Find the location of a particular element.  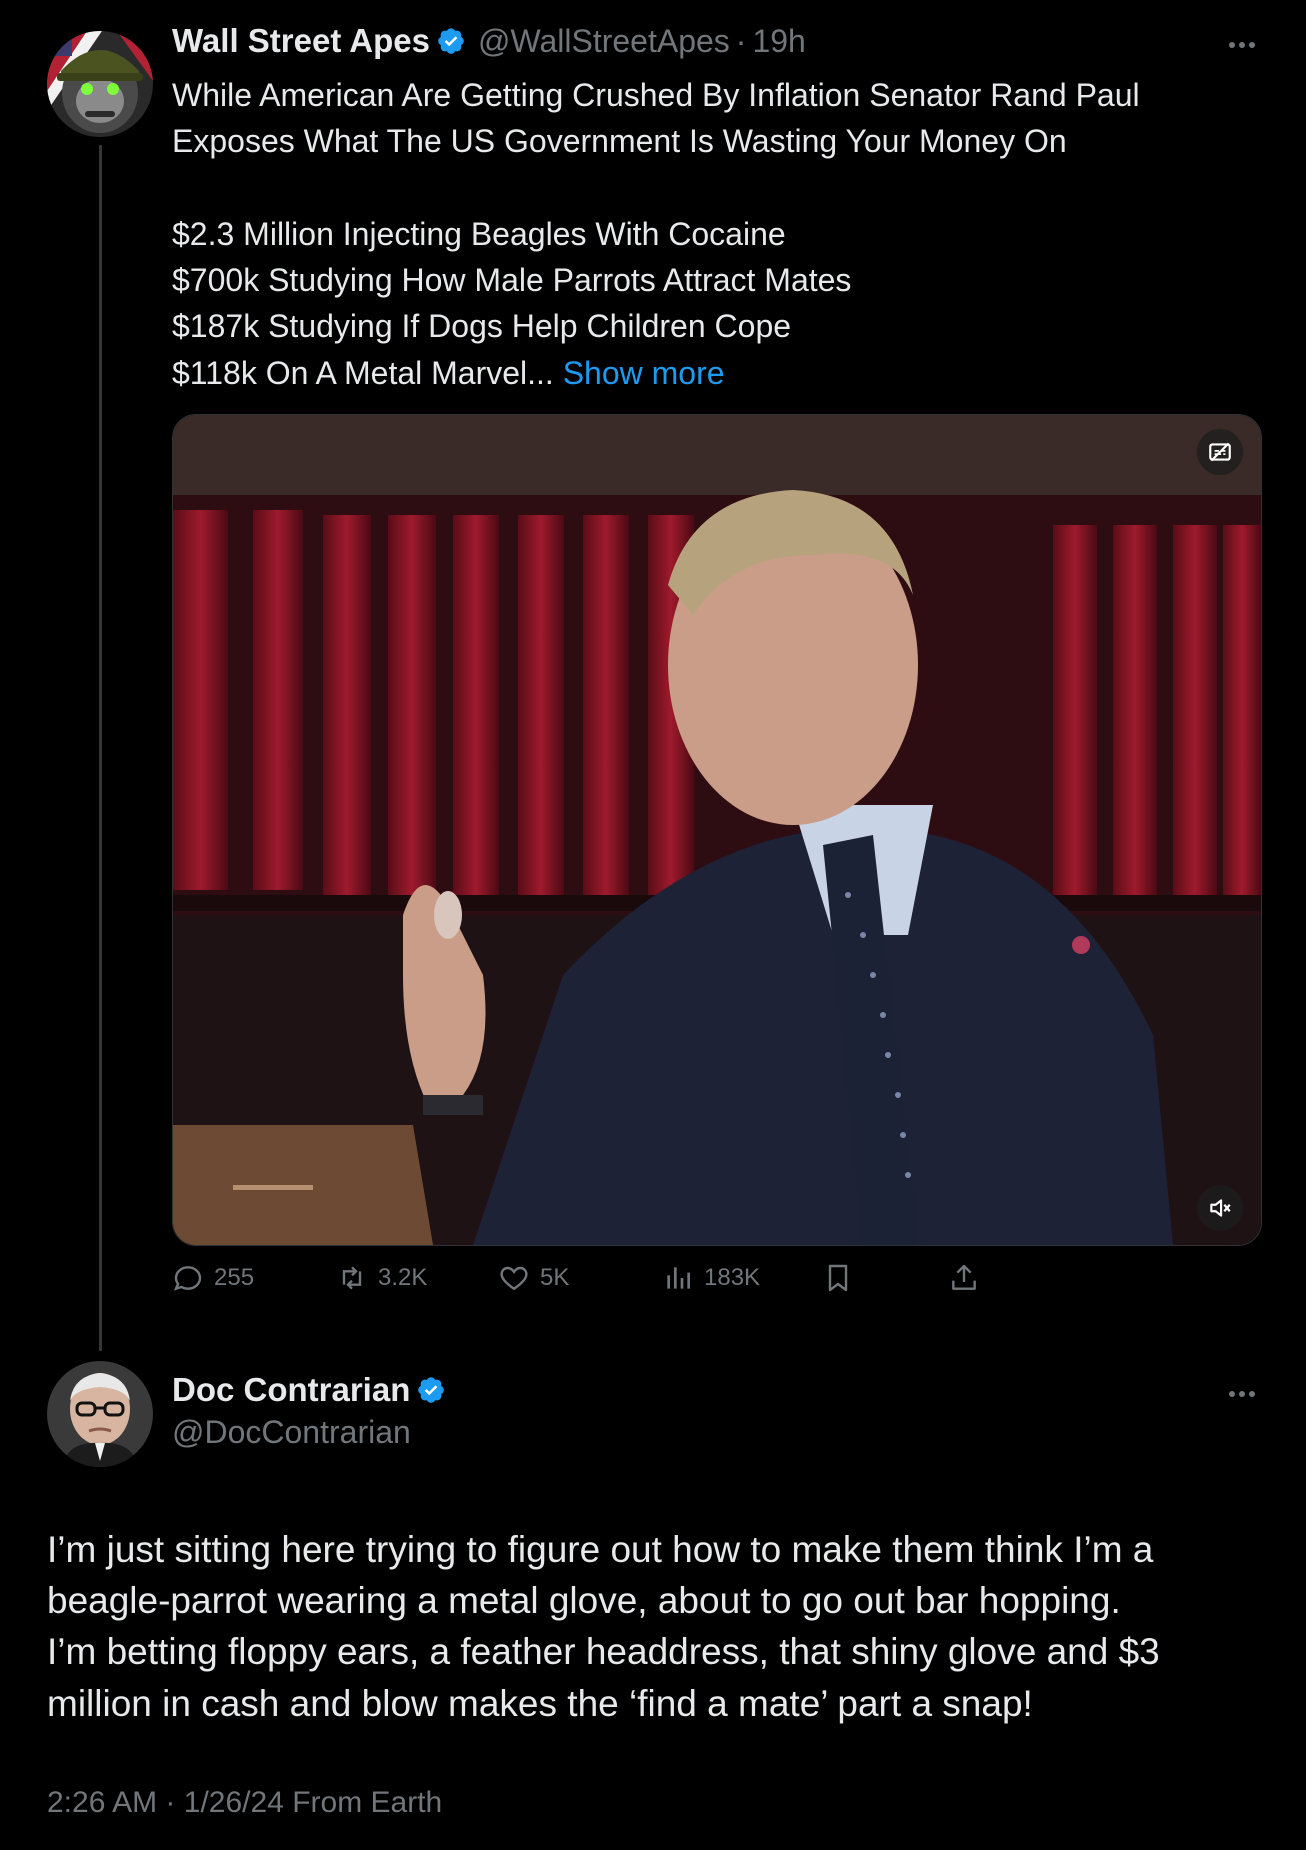

reply-button: 255 is located at coordinates (213, 1278).